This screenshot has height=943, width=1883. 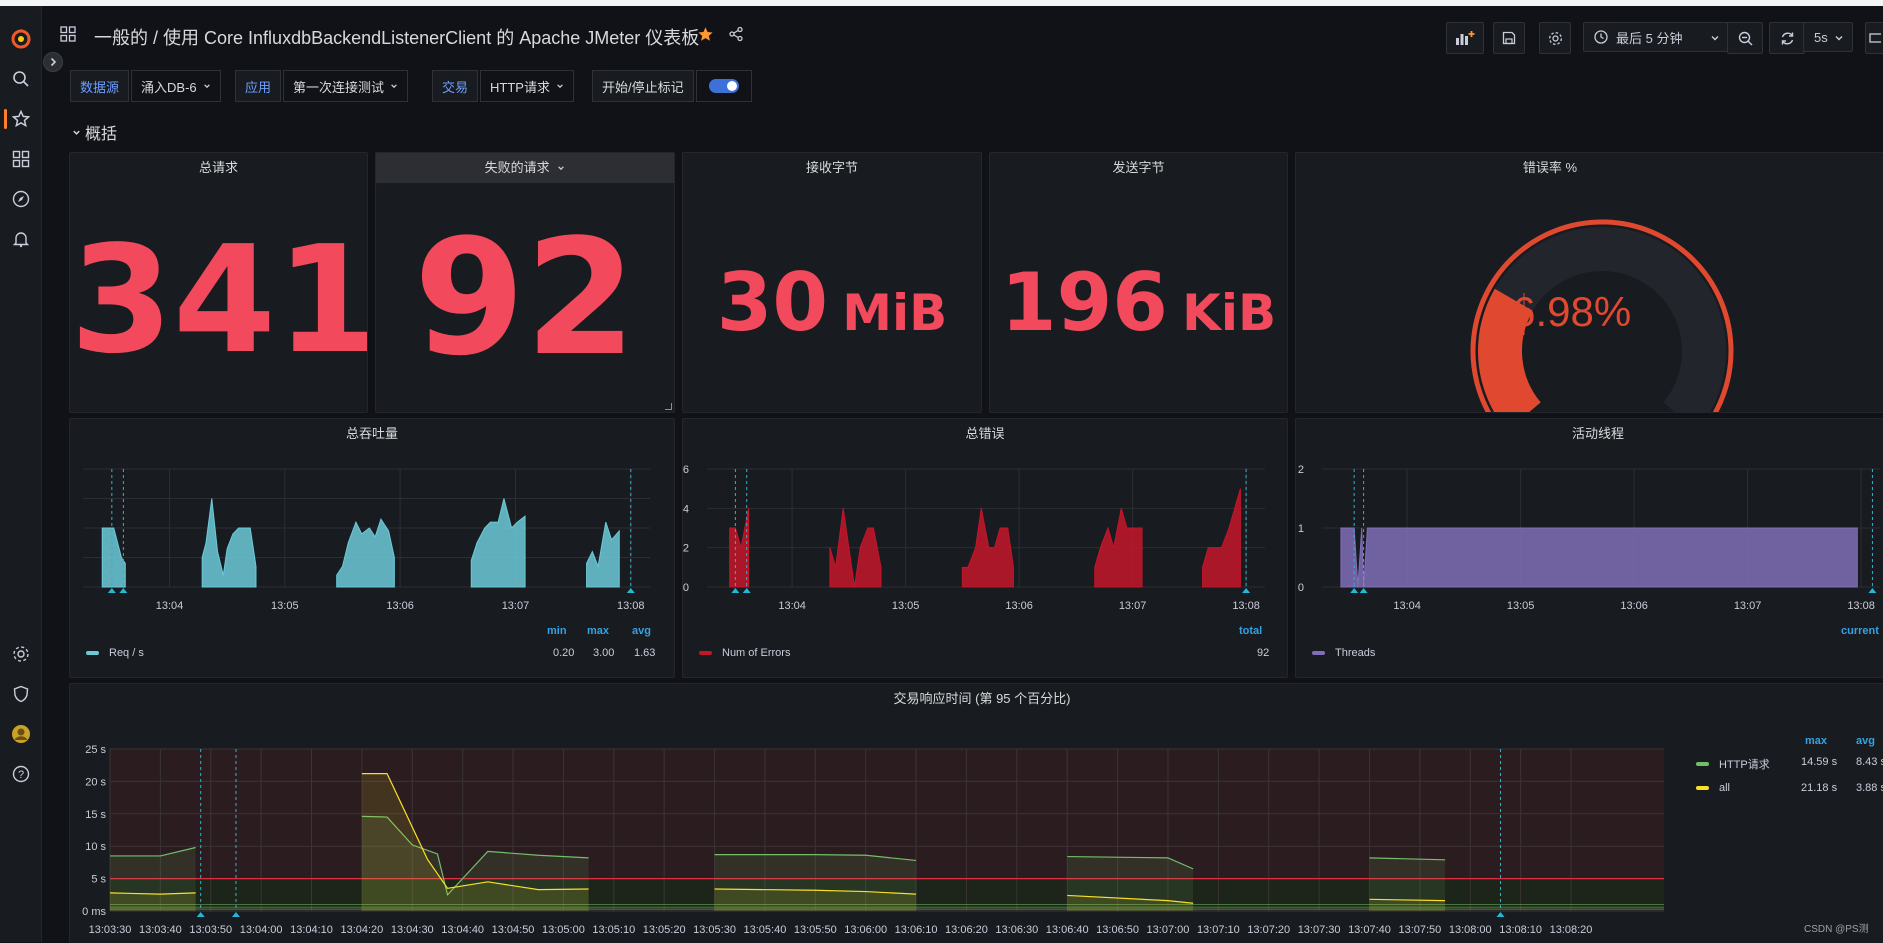 I want to click on y-tick-label: 4, so click(x=686, y=509).